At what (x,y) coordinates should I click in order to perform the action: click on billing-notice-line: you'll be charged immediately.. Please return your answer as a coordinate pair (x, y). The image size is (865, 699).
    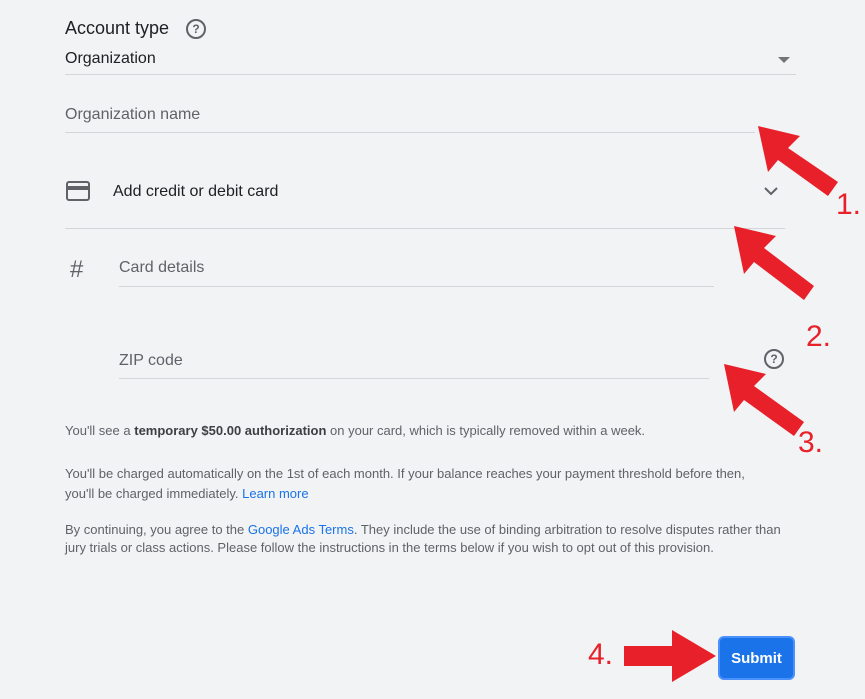
    Looking at the image, I should click on (154, 493).